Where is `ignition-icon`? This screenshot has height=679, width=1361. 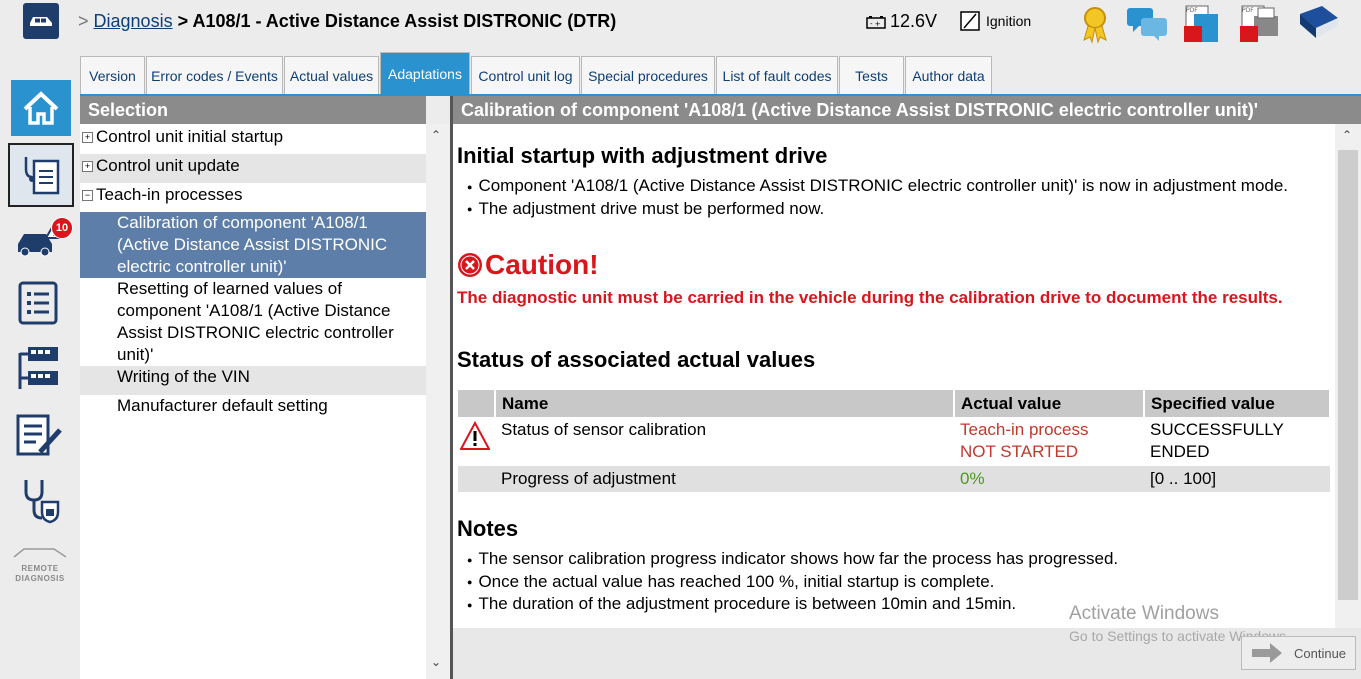 ignition-icon is located at coordinates (970, 21).